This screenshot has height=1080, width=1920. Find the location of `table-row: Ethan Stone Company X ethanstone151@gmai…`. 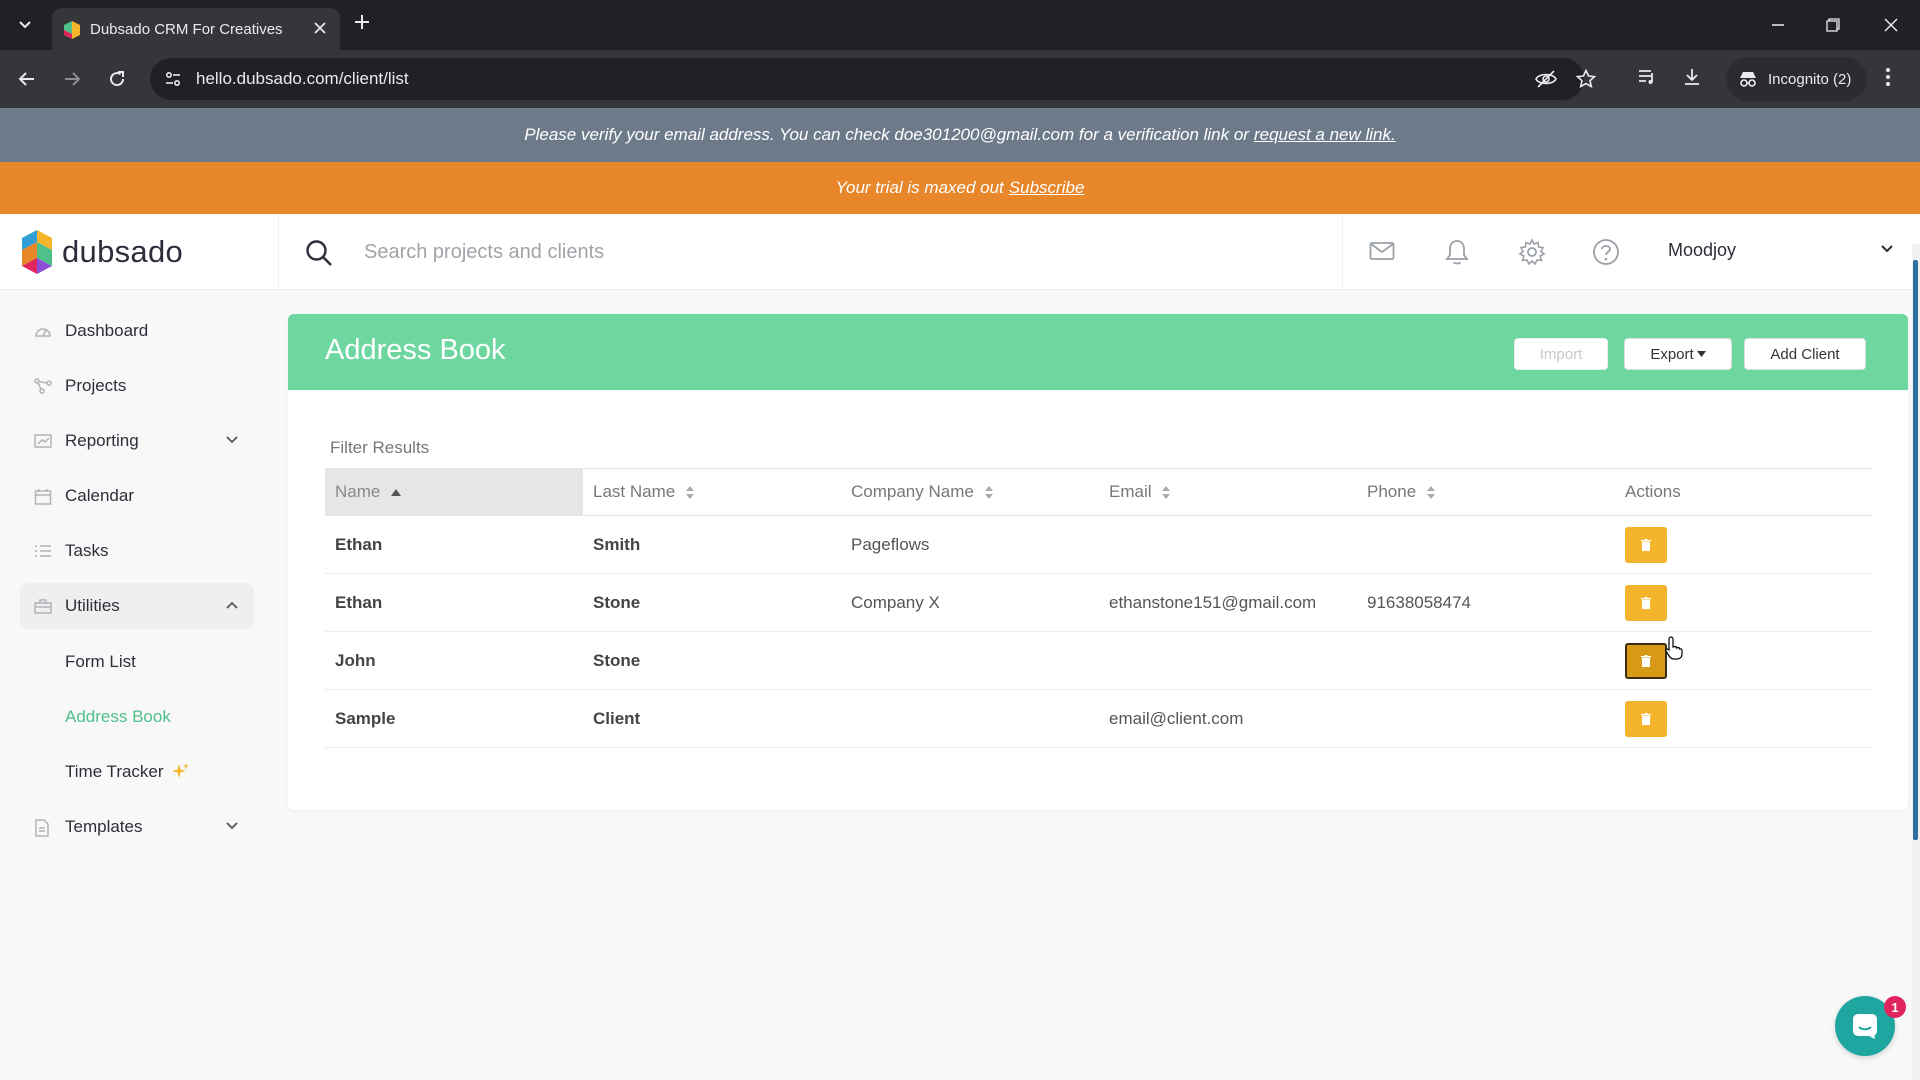

table-row: Ethan Stone Company X ethanstone151@gmai… is located at coordinates (1098, 602).